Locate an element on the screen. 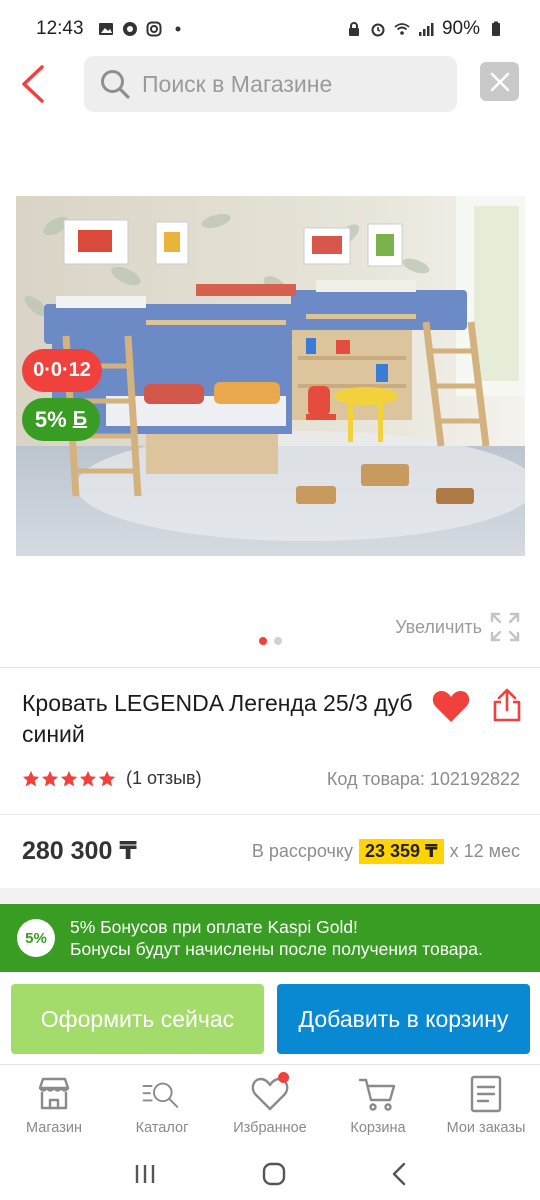 The height and width of the screenshot is (1200, 540). status-time: 12:43 is located at coordinates (60, 28).